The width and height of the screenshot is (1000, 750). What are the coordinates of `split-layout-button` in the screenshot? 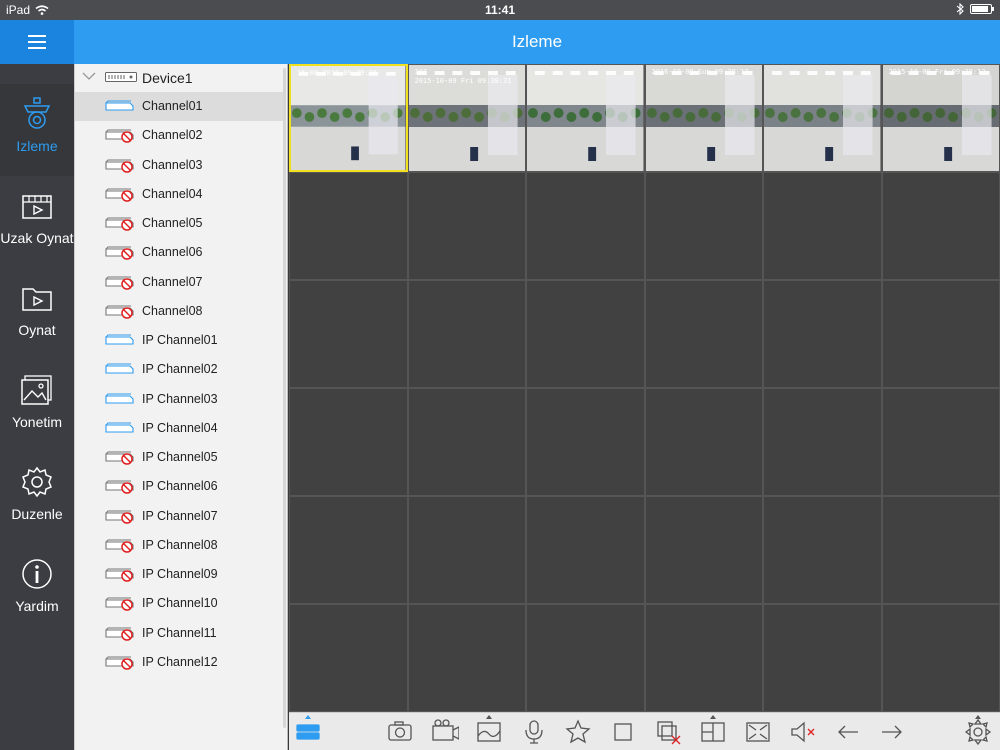 It's located at (713, 730).